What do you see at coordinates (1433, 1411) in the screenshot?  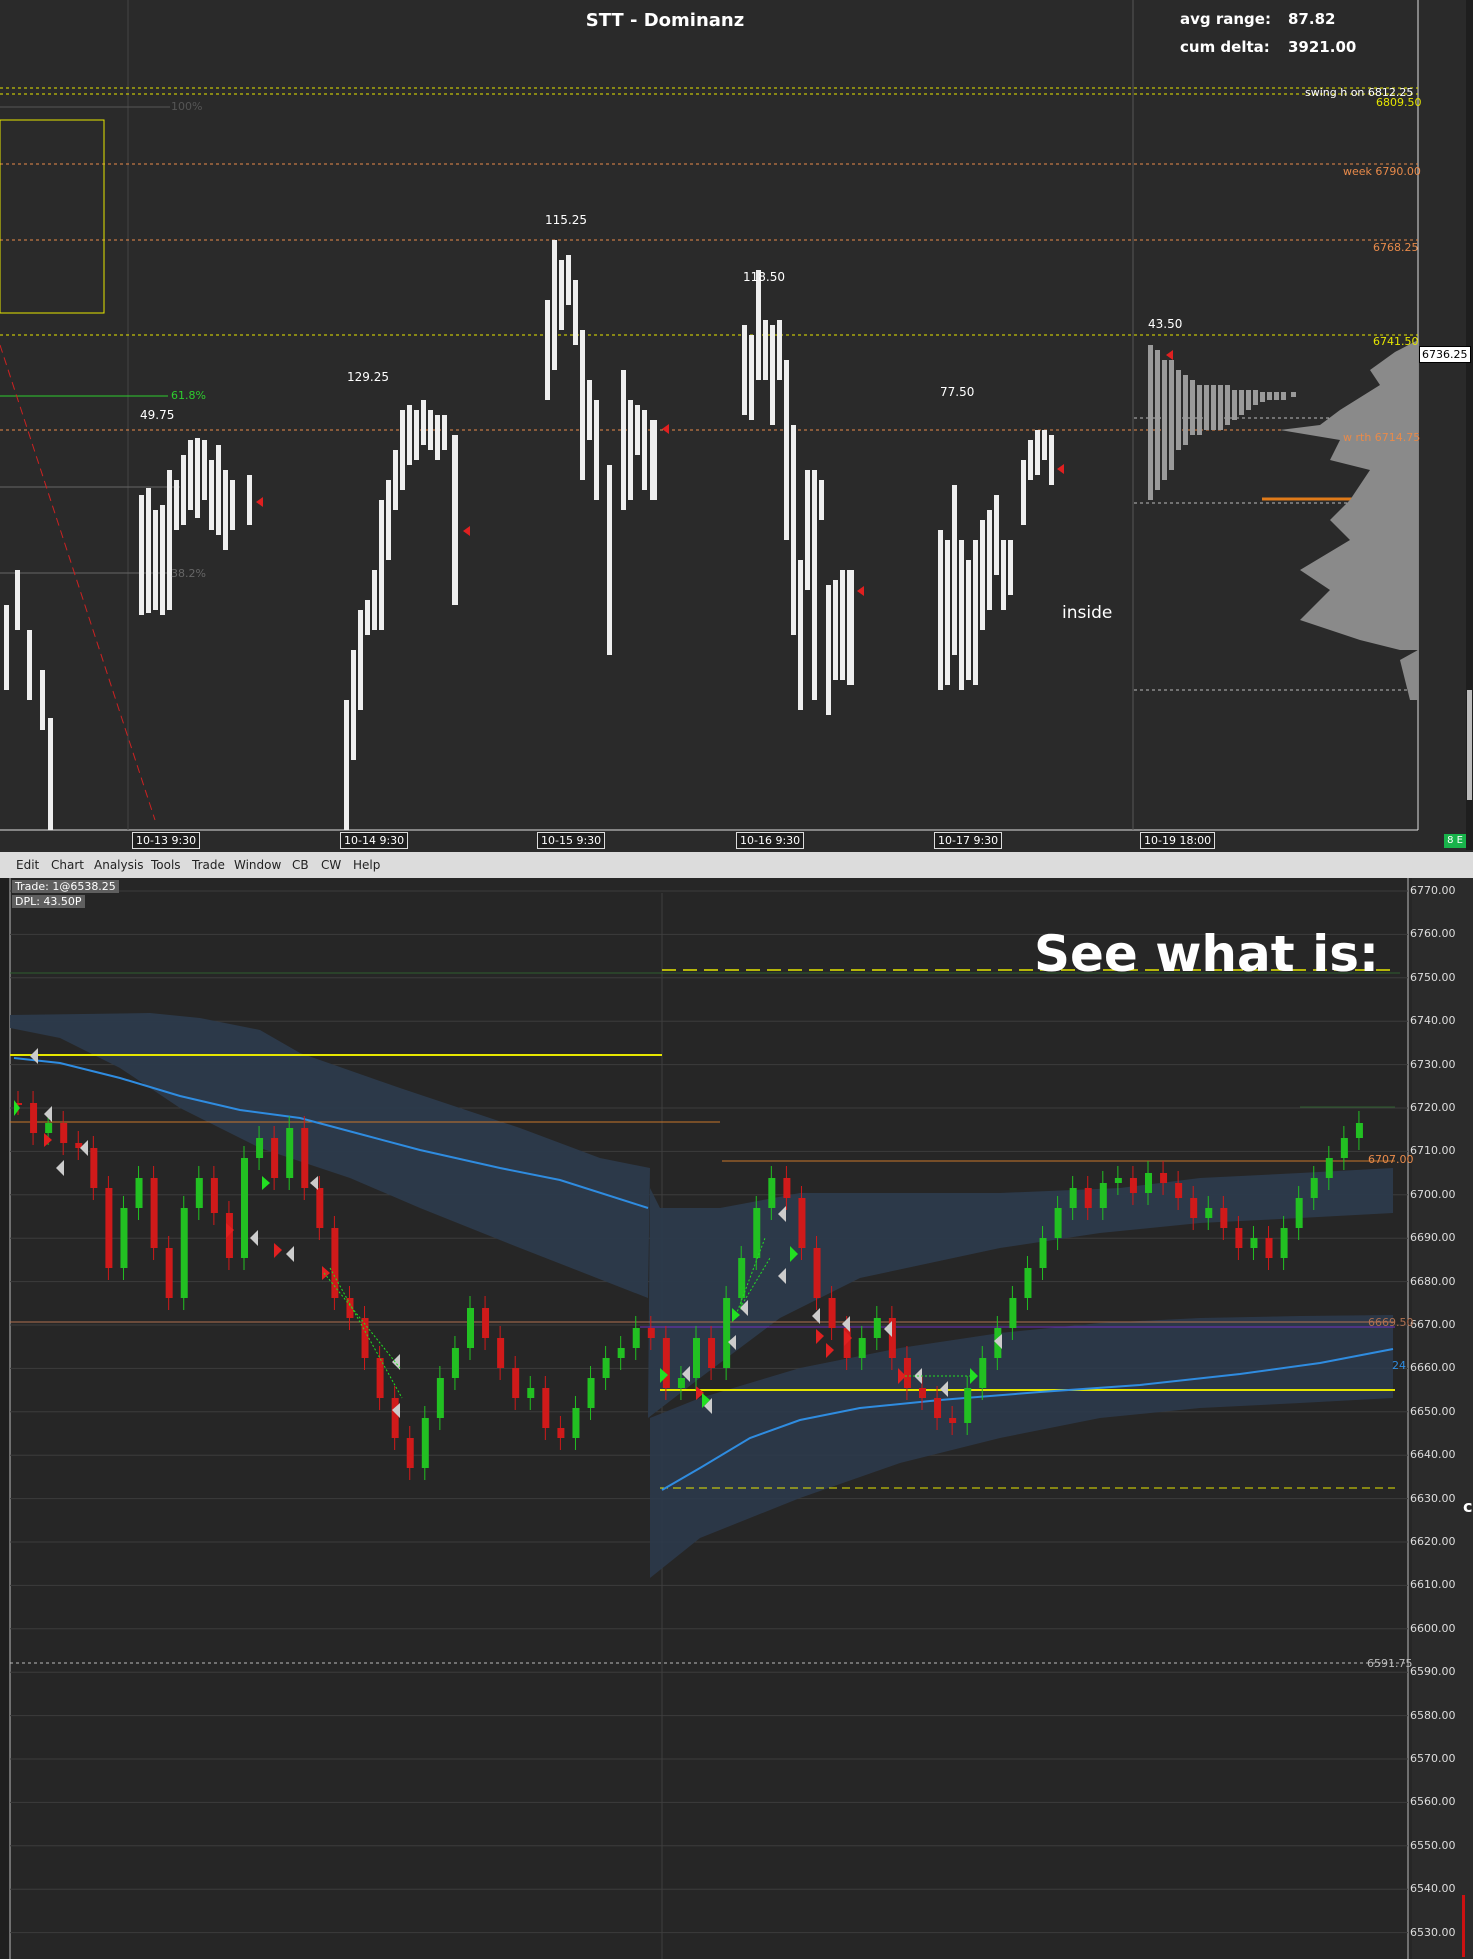 I see `price-axis-label: 6650.00` at bounding box center [1433, 1411].